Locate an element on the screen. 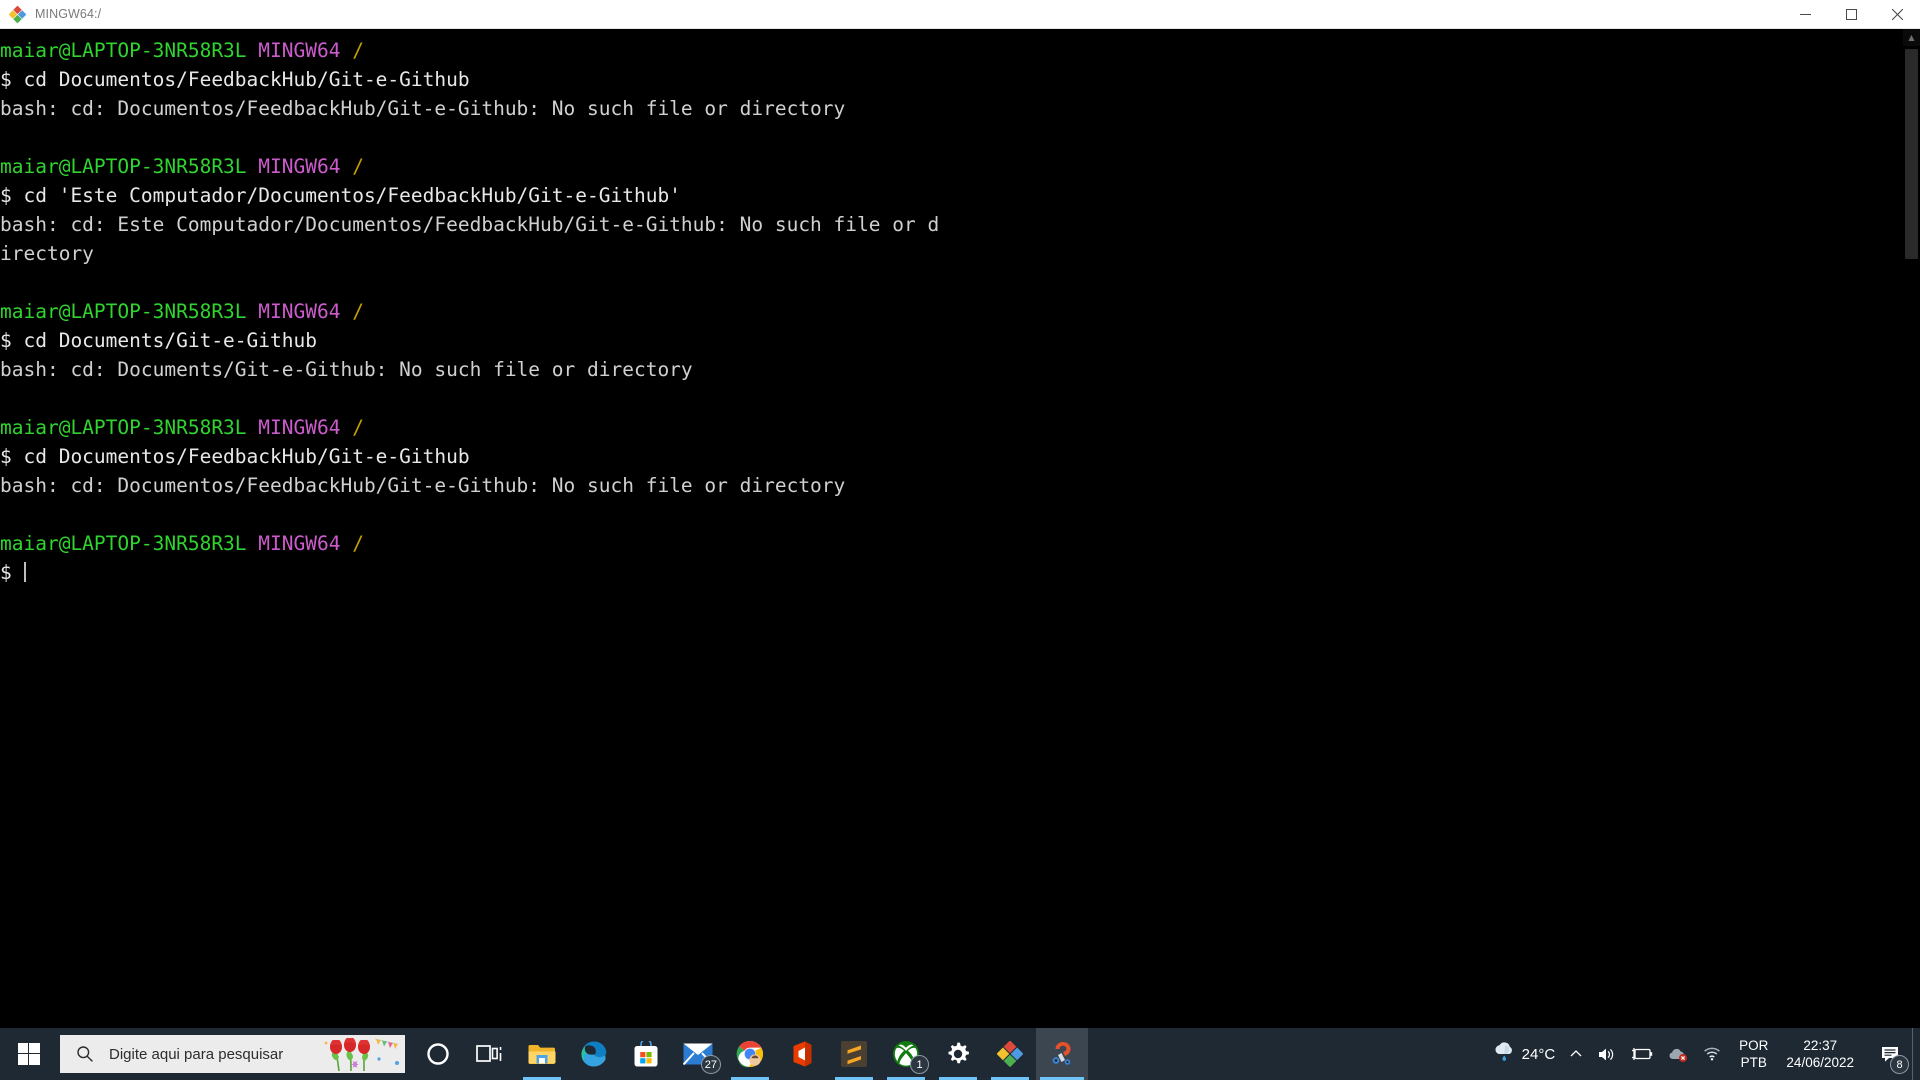  taskbar-item-google-chrome is located at coordinates (750, 1054).